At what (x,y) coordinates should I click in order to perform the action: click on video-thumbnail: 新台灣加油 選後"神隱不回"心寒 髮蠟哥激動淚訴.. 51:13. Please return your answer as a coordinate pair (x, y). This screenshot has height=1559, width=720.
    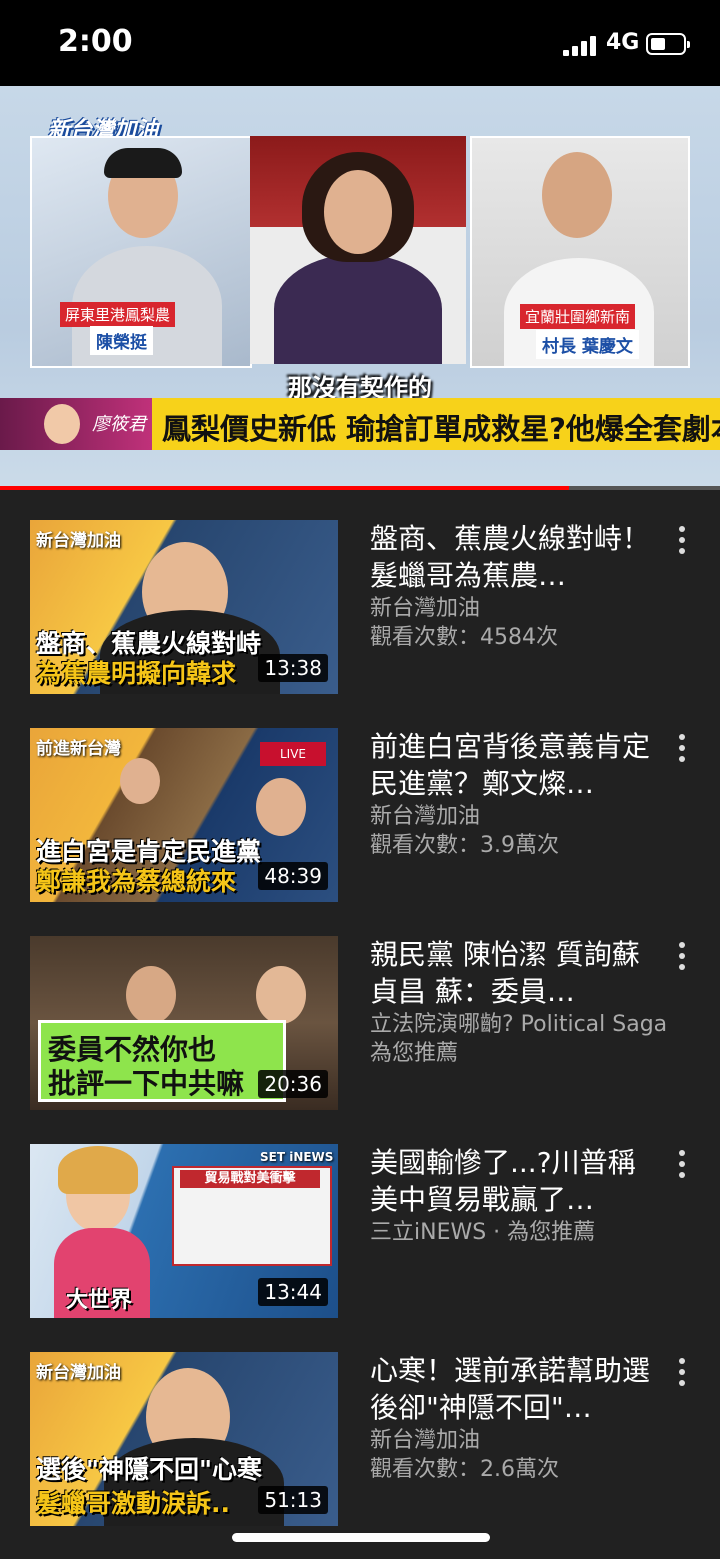
    Looking at the image, I should click on (184, 1439).